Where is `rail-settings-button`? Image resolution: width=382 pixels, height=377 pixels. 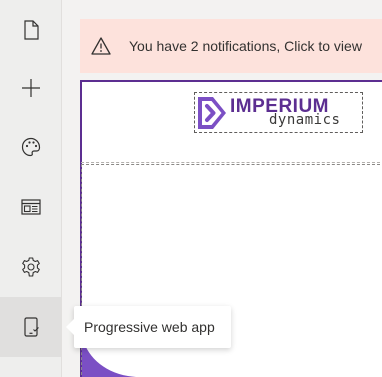
rail-settings-button is located at coordinates (30, 267).